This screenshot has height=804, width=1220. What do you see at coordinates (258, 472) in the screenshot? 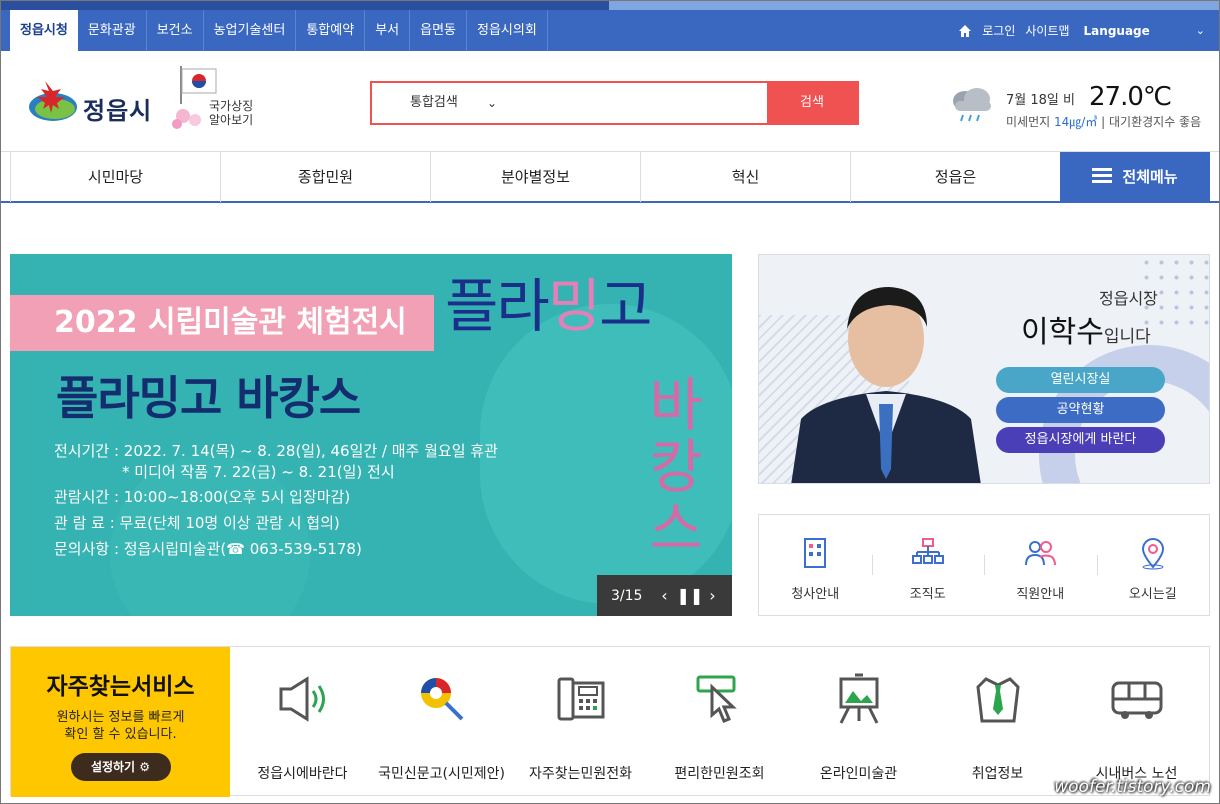
I see `banner-line-media: * 미디어 작품 7. 22(금) ~ 8. 21(일) 전시` at bounding box center [258, 472].